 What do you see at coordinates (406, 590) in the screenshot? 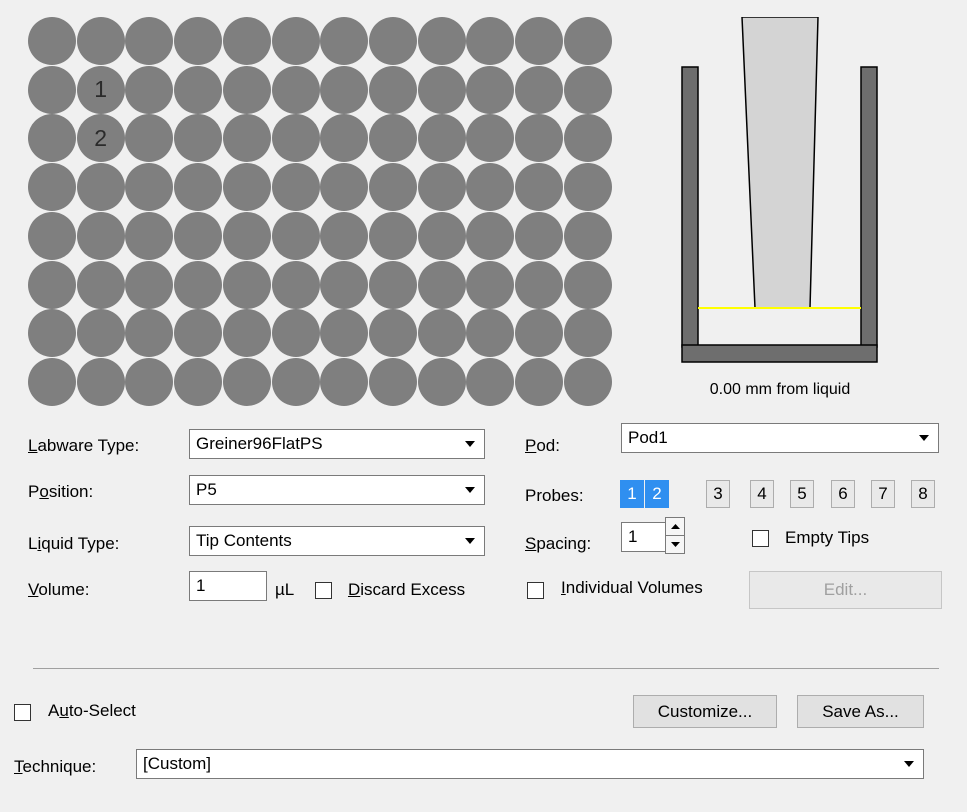
I see `discard-excess-label: Discard Excess` at bounding box center [406, 590].